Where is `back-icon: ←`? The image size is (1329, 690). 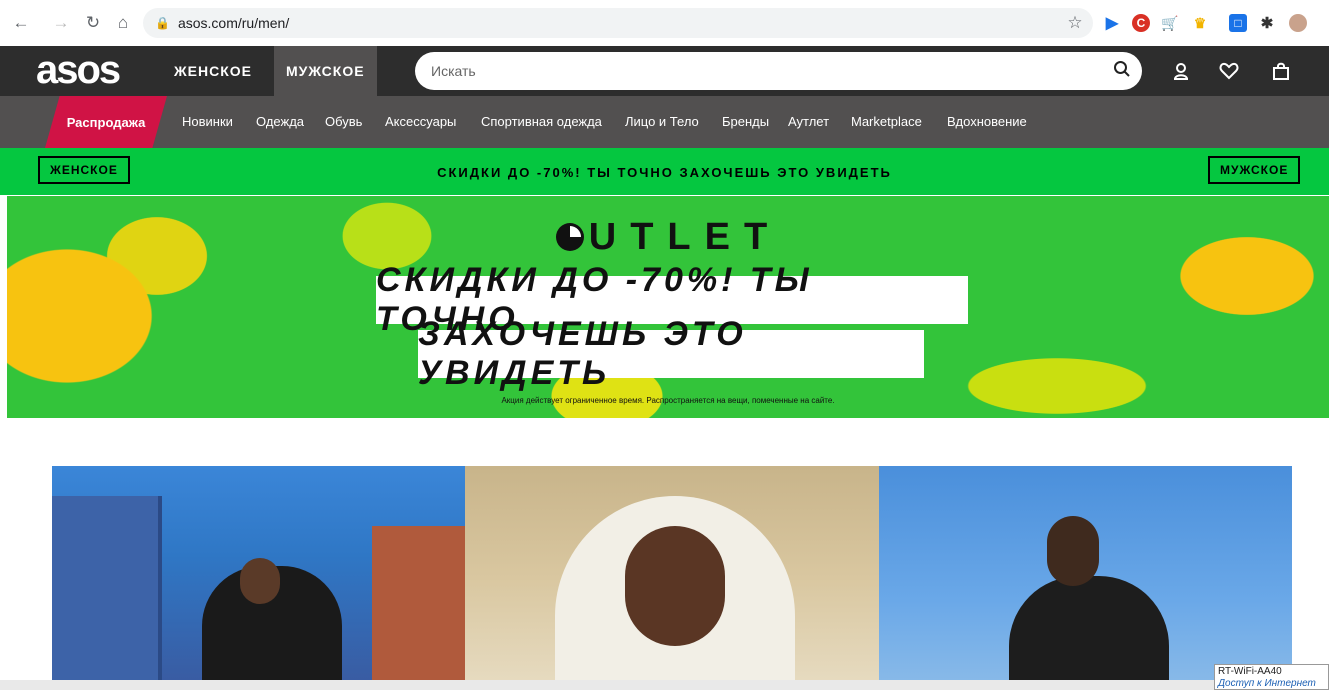
back-icon: ← is located at coordinates (21, 23).